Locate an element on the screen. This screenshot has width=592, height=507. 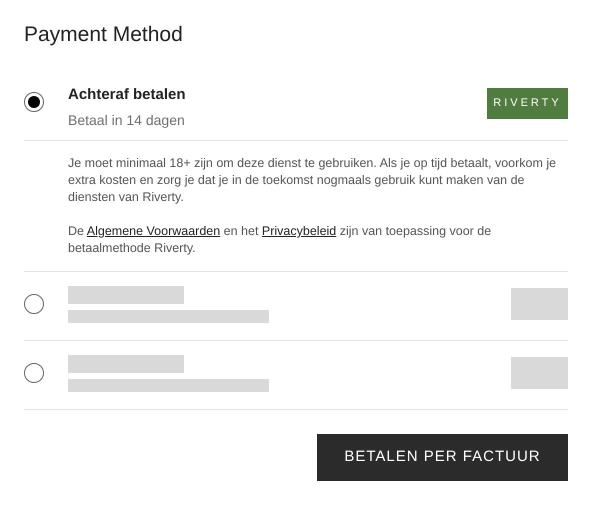
terms-link: Privacybeleid is located at coordinates (299, 231).